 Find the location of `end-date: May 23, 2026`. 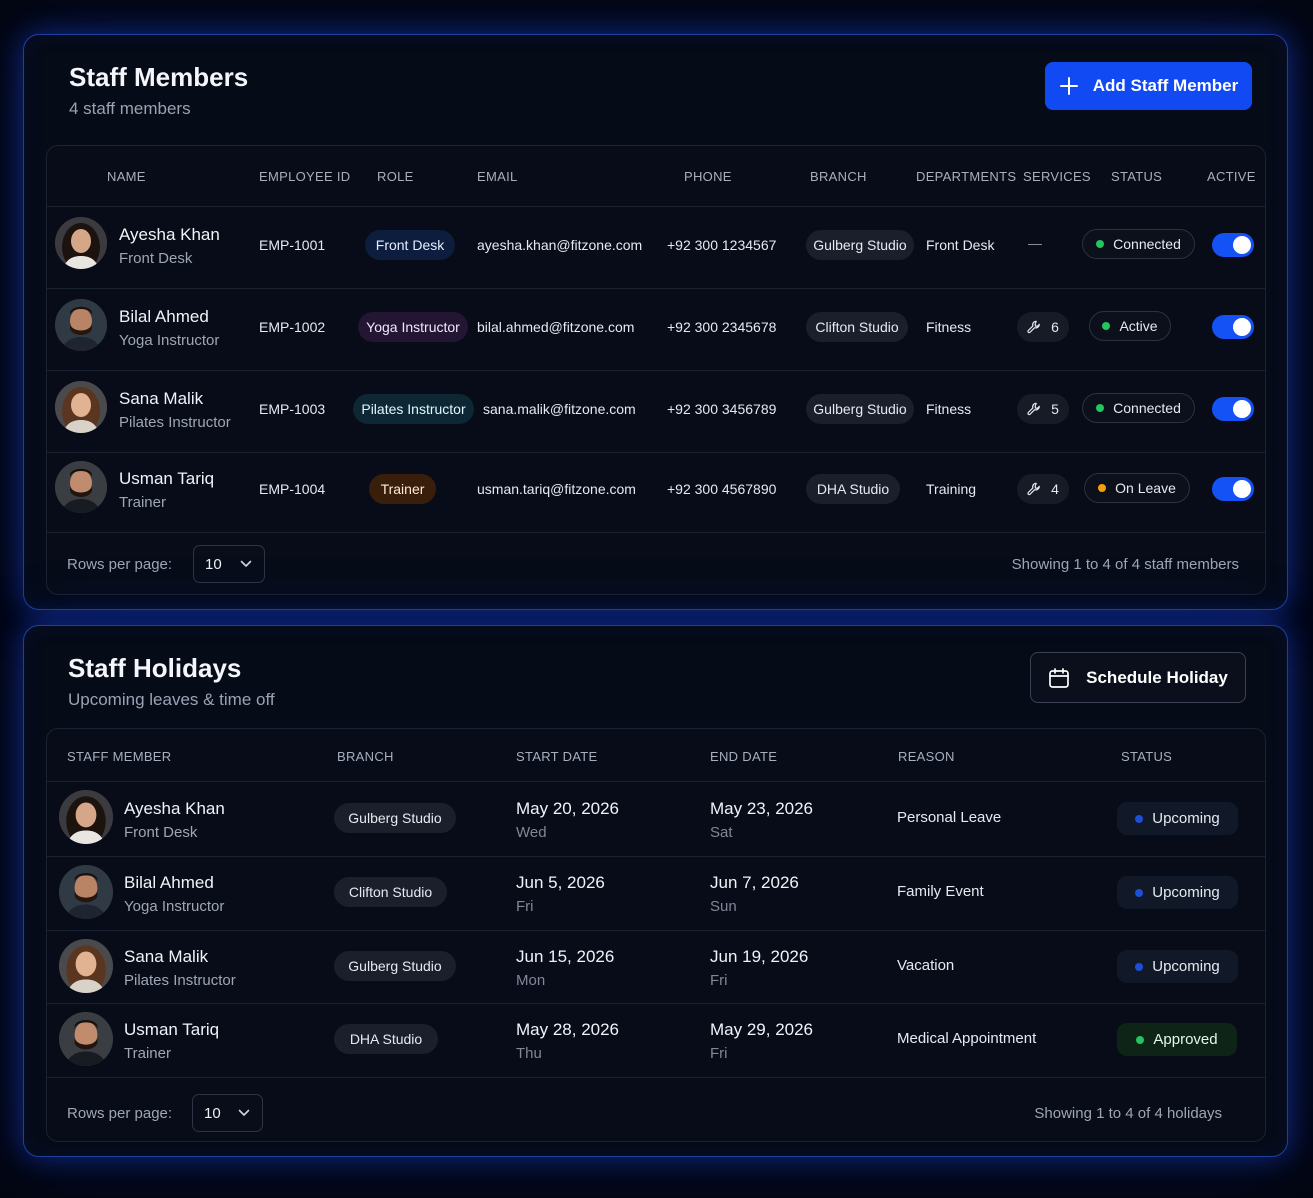

end-date: May 23, 2026 is located at coordinates (762, 808).